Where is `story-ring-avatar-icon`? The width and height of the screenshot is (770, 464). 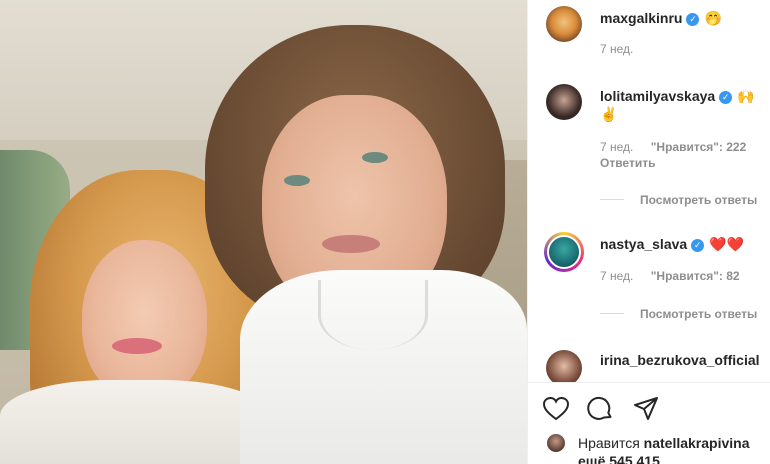 story-ring-avatar-icon is located at coordinates (564, 252).